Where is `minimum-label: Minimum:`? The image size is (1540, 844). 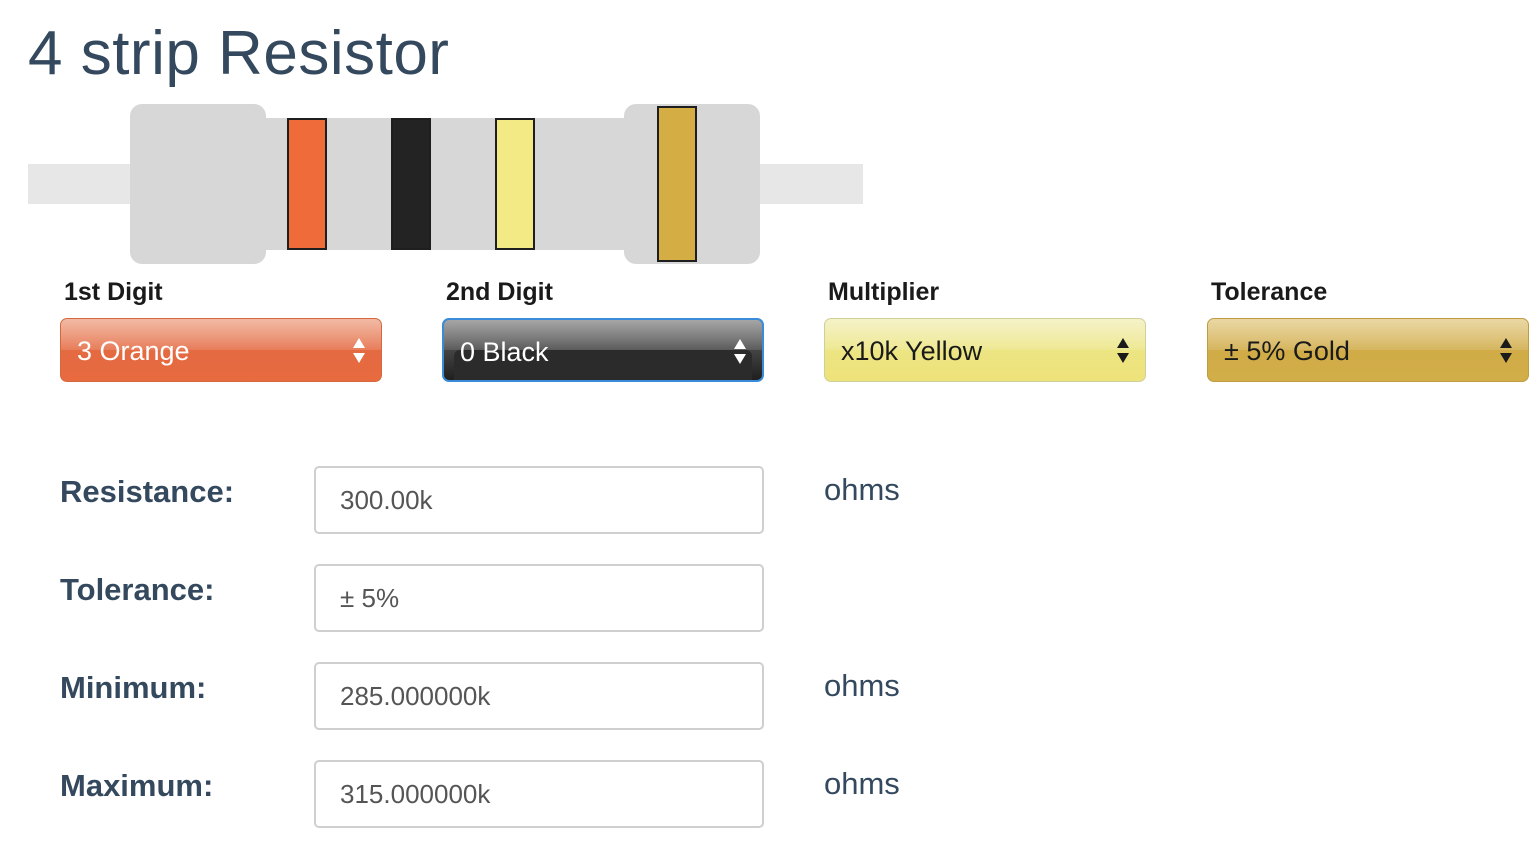 minimum-label: Minimum: is located at coordinates (133, 687).